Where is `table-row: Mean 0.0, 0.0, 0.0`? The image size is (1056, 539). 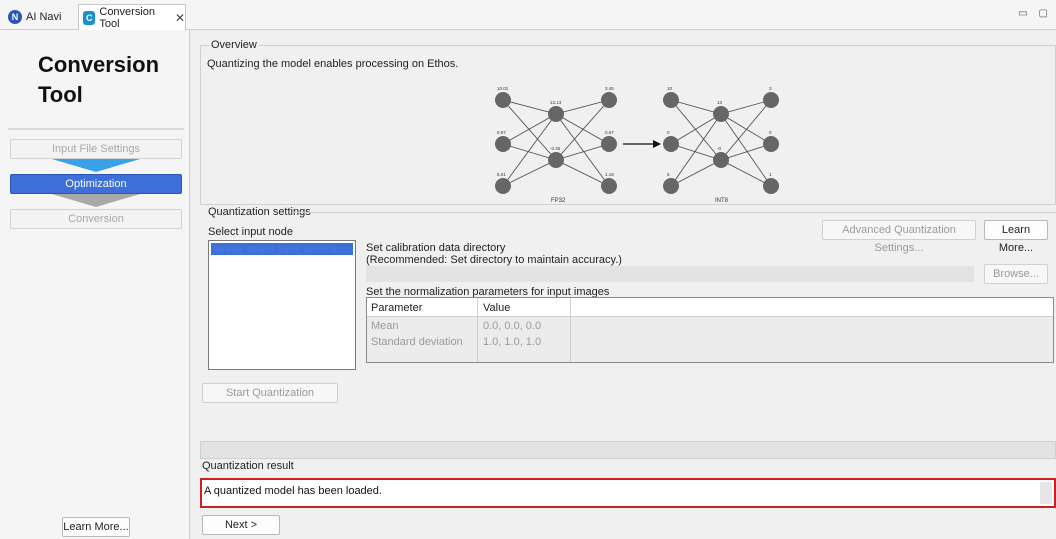 table-row: Mean 0.0, 0.0, 0.0 is located at coordinates (710, 326).